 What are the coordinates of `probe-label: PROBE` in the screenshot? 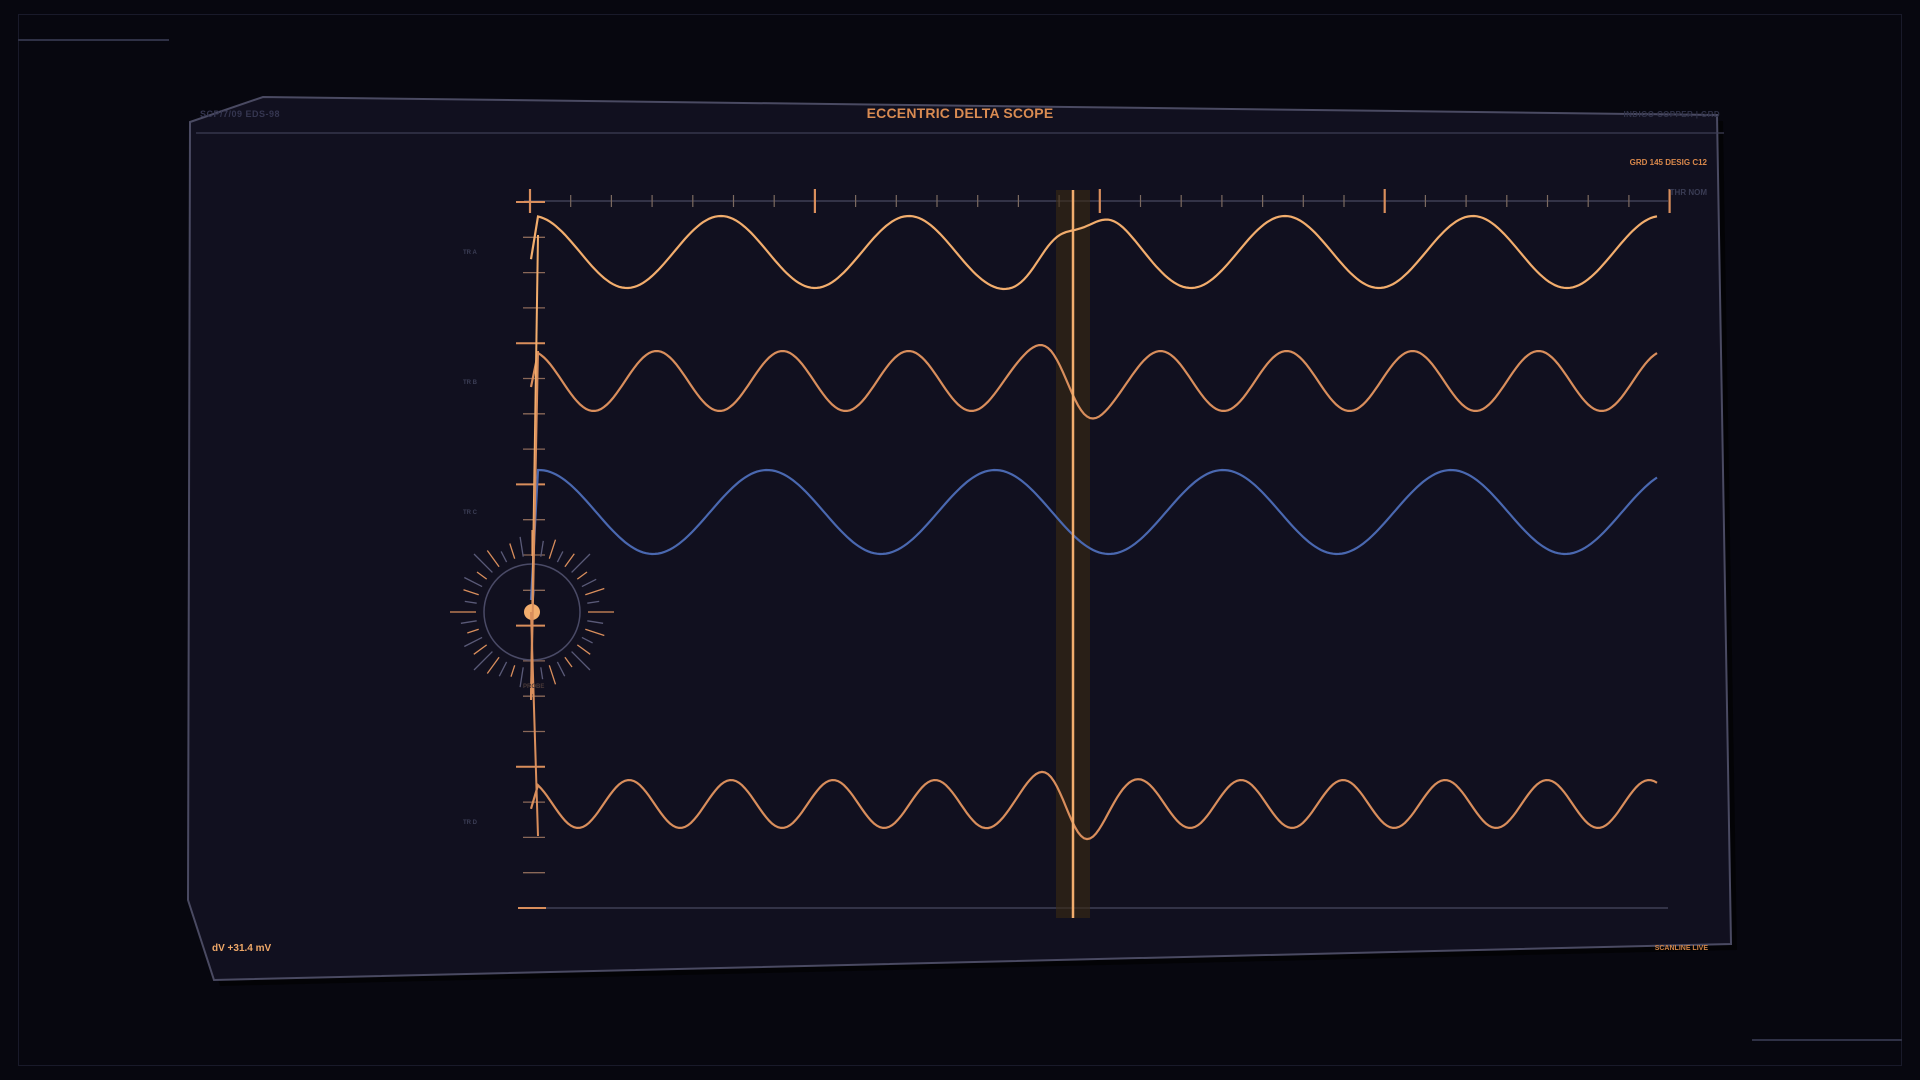 It's located at (534, 687).